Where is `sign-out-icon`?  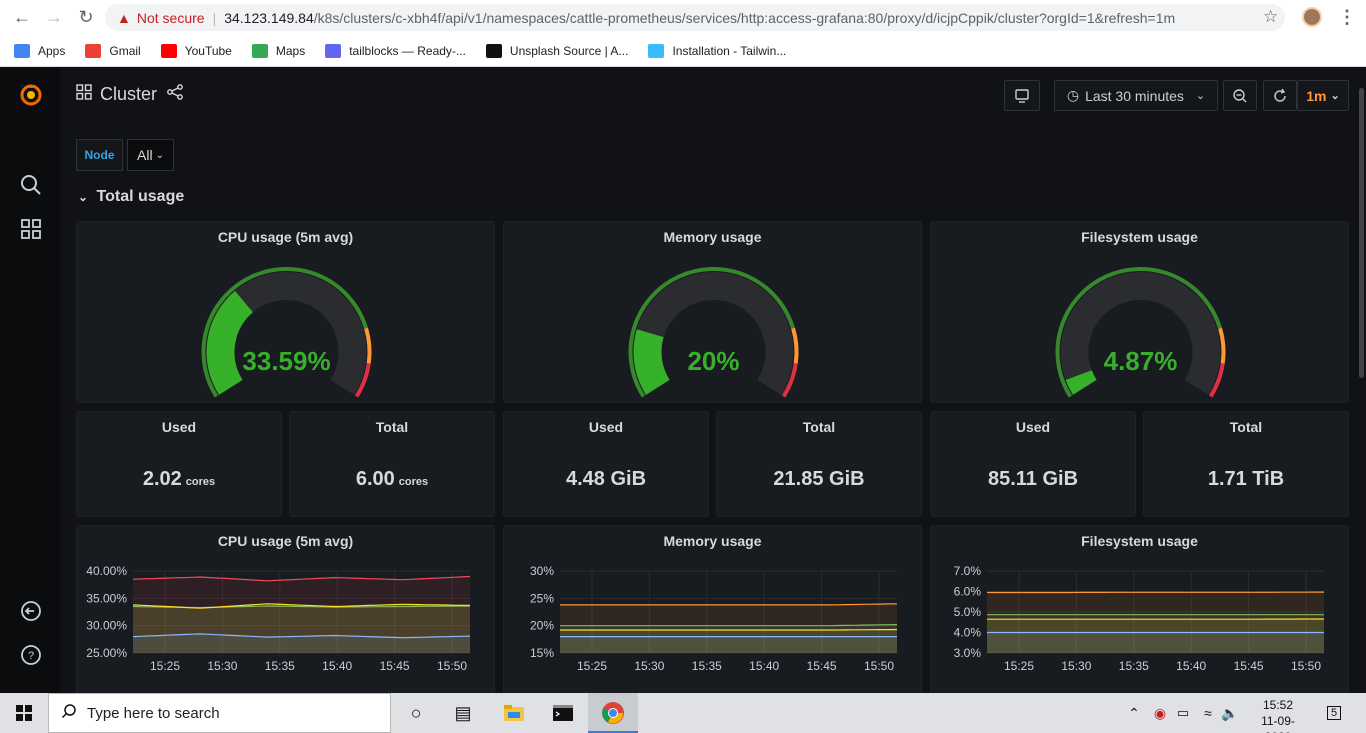
sign-out-icon is located at coordinates (31, 611).